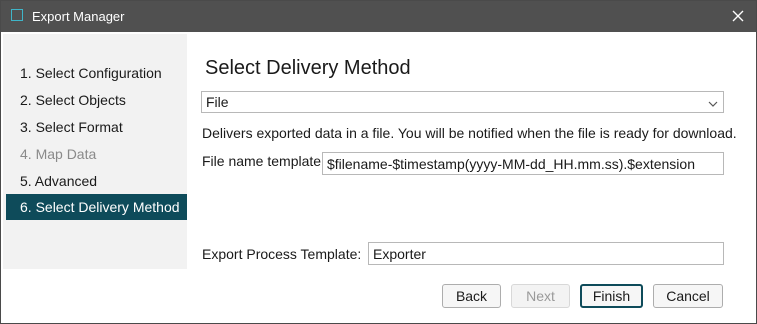 The width and height of the screenshot is (757, 324). Describe the element at coordinates (96, 127) in the screenshot. I see `step-select-format: 3. Select Format` at that location.